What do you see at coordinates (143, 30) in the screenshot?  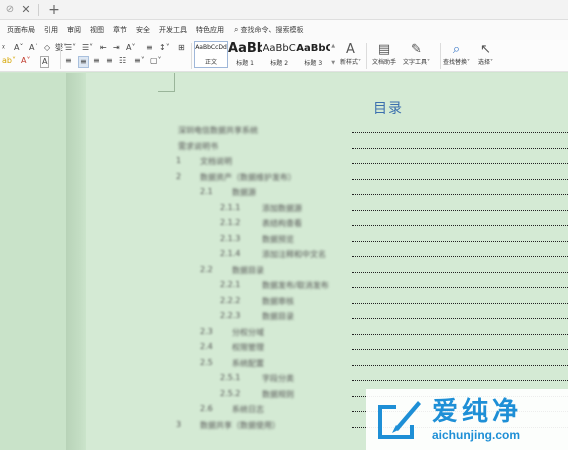 I see `menu-security: 安全` at bounding box center [143, 30].